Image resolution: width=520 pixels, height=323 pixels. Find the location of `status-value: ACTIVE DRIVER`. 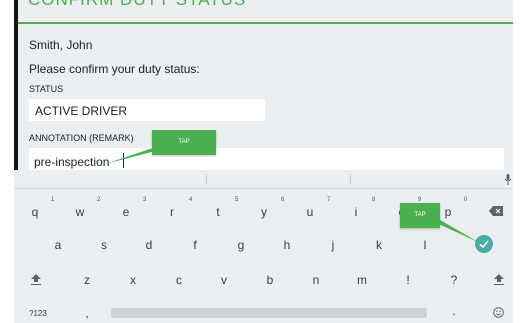

status-value: ACTIVE DRIVER is located at coordinates (81, 111).